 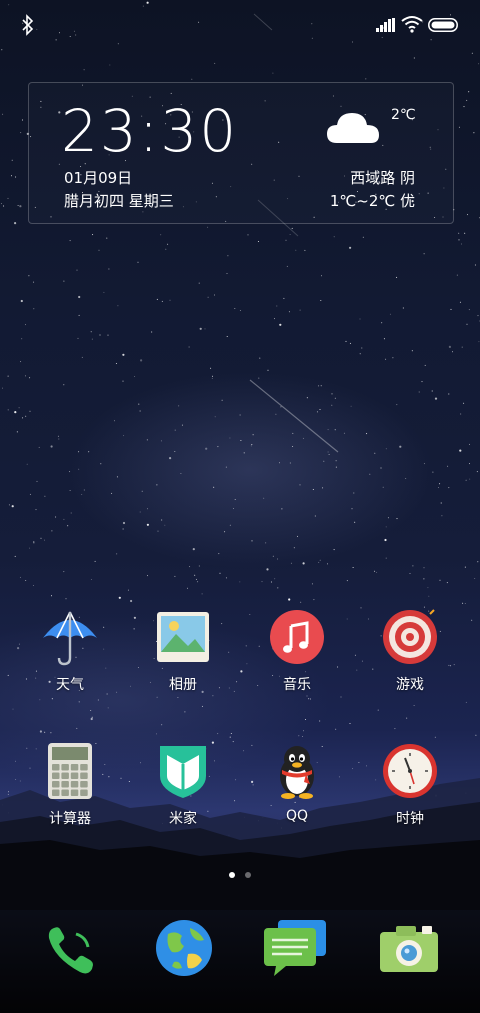 What do you see at coordinates (410, 636) in the screenshot?
I see `target-icon` at bounding box center [410, 636].